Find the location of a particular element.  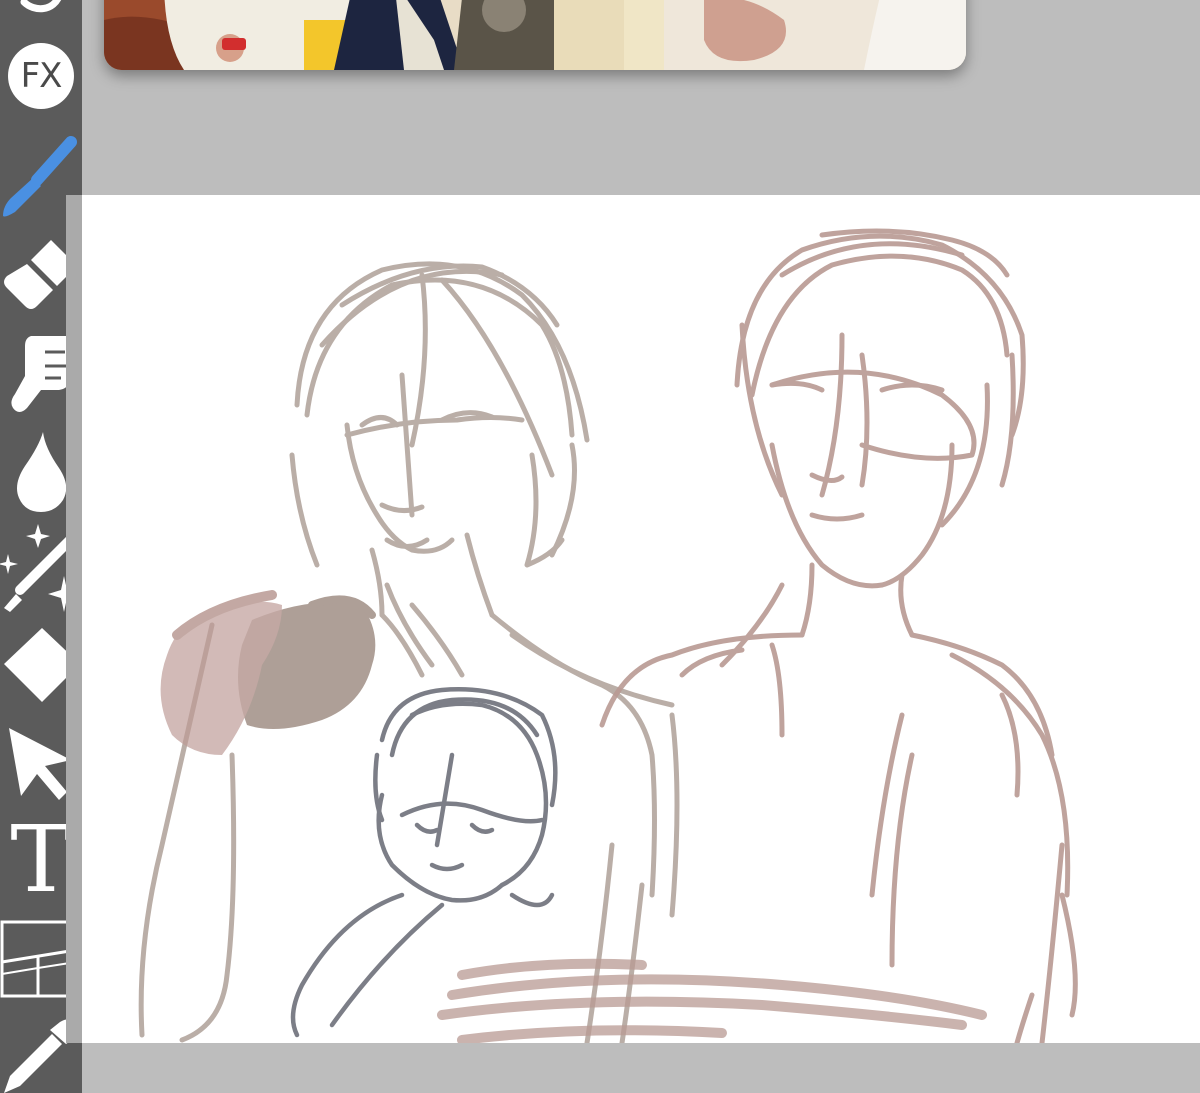

fx-tool: FX is located at coordinates (41, 76).